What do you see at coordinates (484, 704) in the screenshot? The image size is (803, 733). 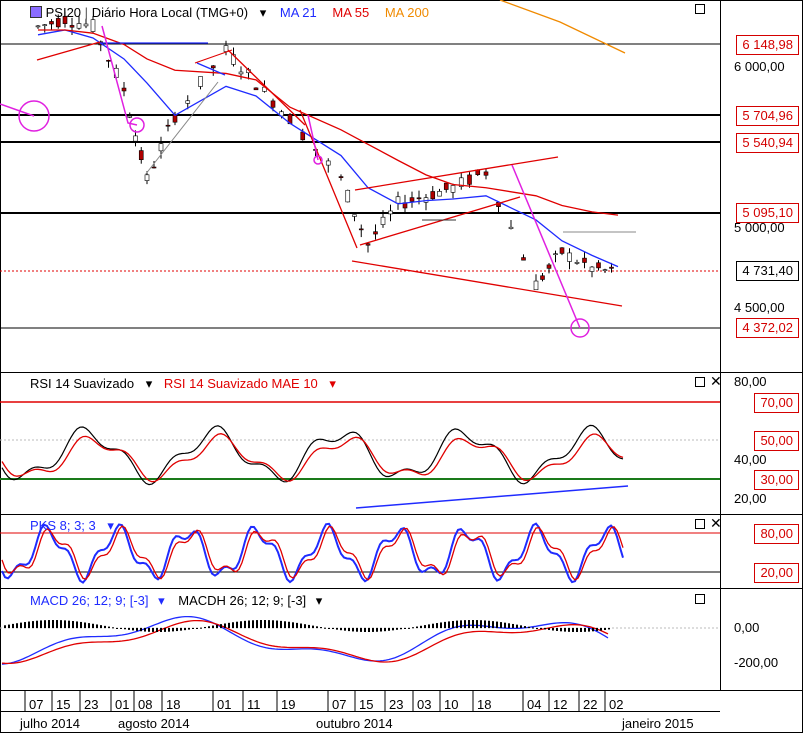 I see `date-label: 18` at bounding box center [484, 704].